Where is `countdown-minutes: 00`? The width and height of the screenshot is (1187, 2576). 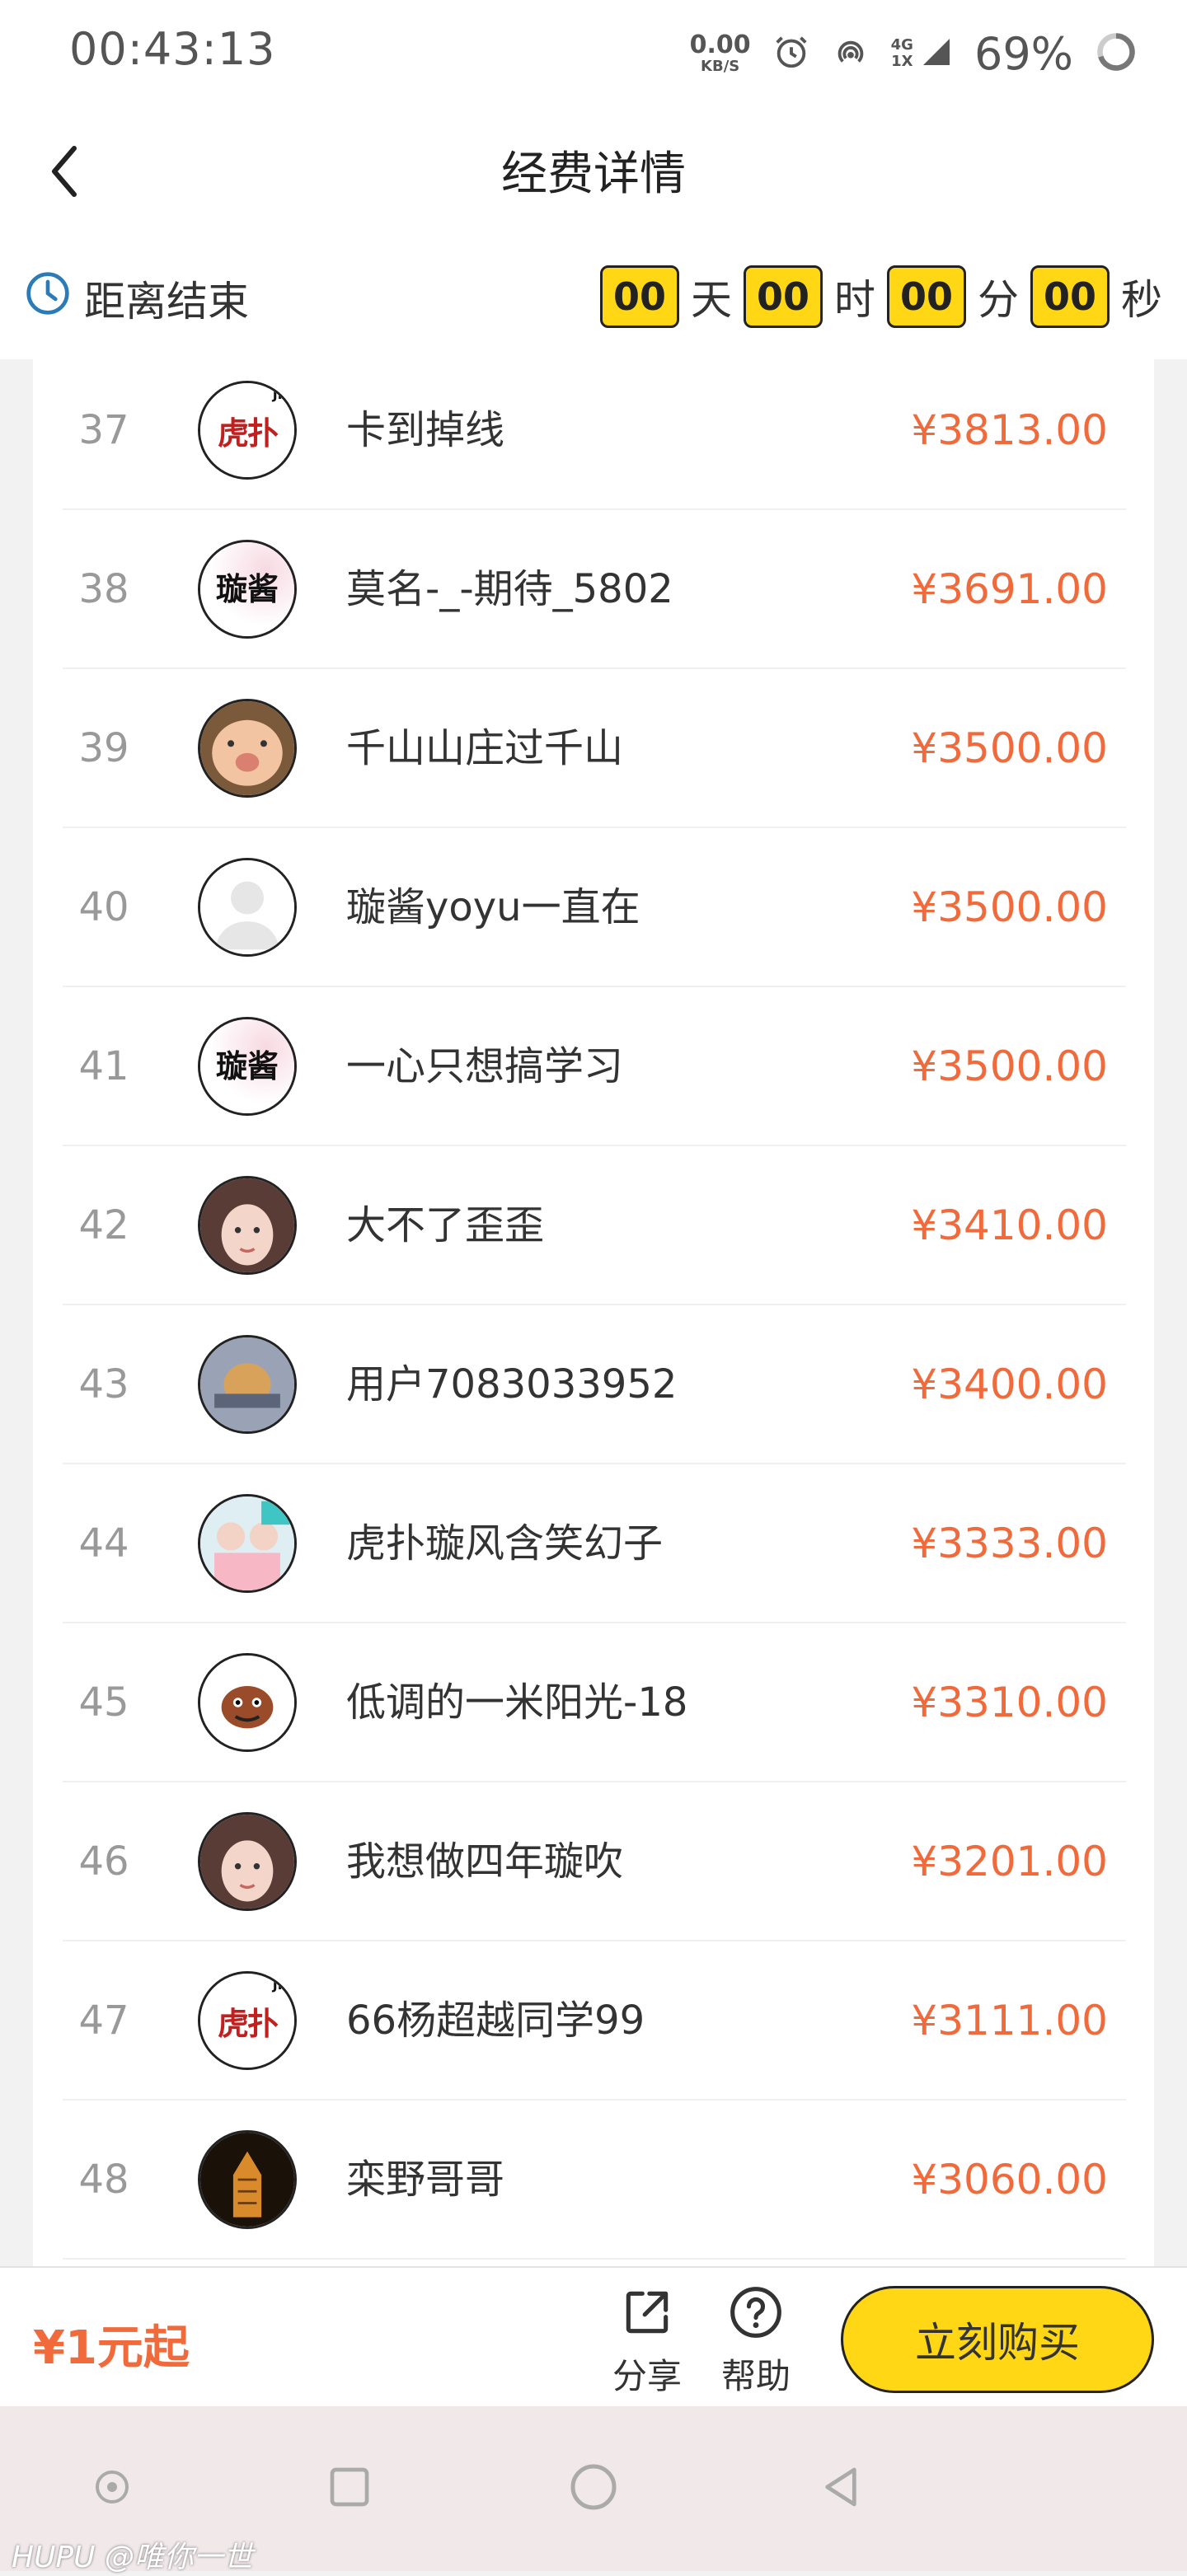
countdown-minutes: 00 is located at coordinates (926, 296).